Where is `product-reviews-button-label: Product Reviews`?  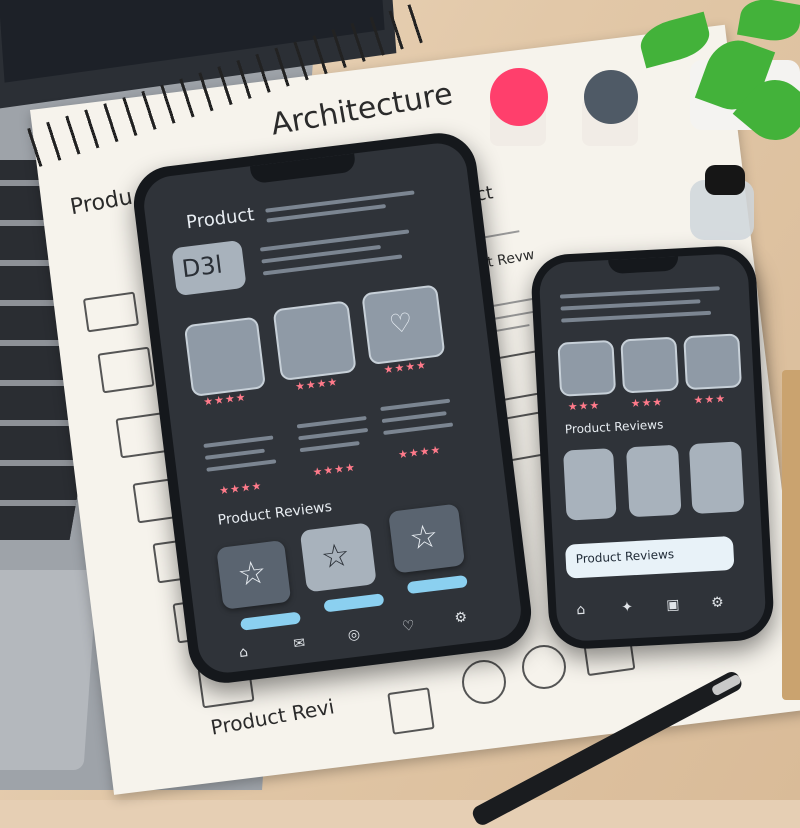 product-reviews-button-label: Product Reviews is located at coordinates (625, 557).